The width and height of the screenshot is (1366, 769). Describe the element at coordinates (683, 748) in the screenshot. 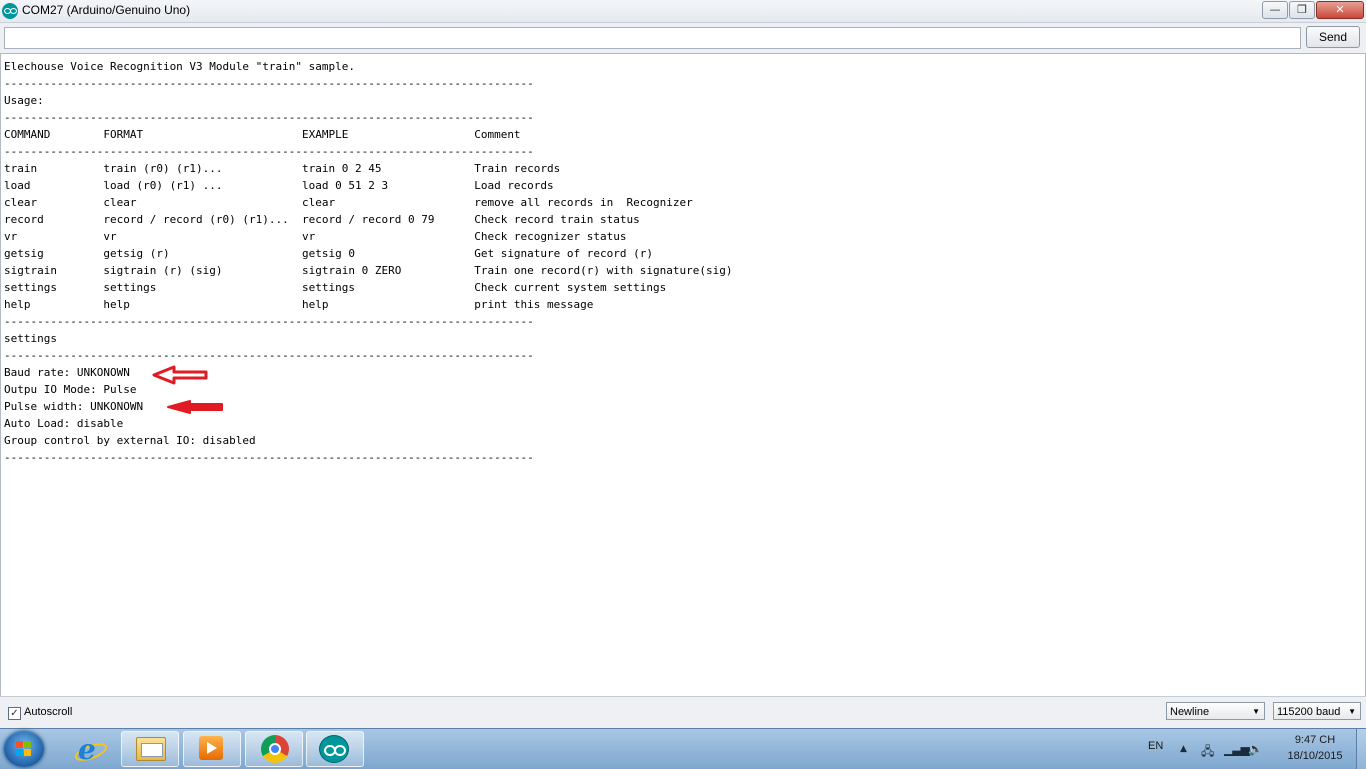

I see `taskbar: e EN ▲ 🖧 ▁▃▅ 🔈 9:47 CH 18/10/2015` at that location.